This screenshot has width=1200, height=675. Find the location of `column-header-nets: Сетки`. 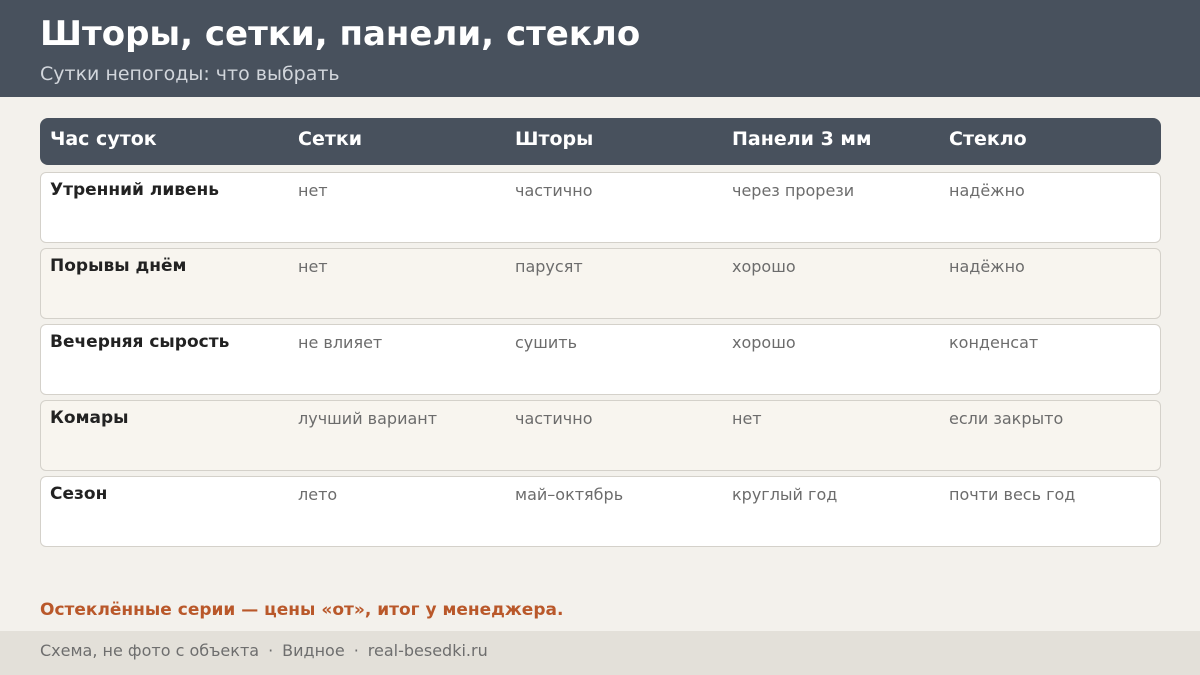

column-header-nets: Сетки is located at coordinates (330, 139).